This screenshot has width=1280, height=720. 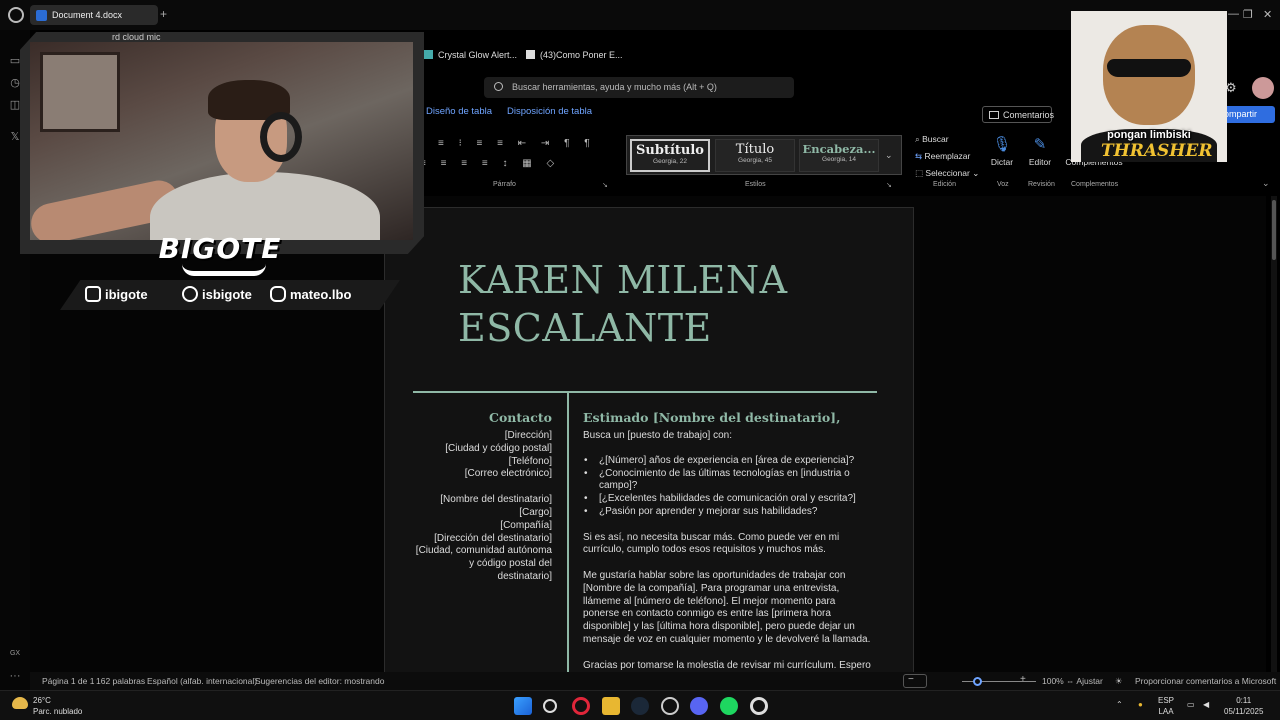 What do you see at coordinates (202, 681) in the screenshot?
I see `language-status: Español (alfab. internacional)` at bounding box center [202, 681].